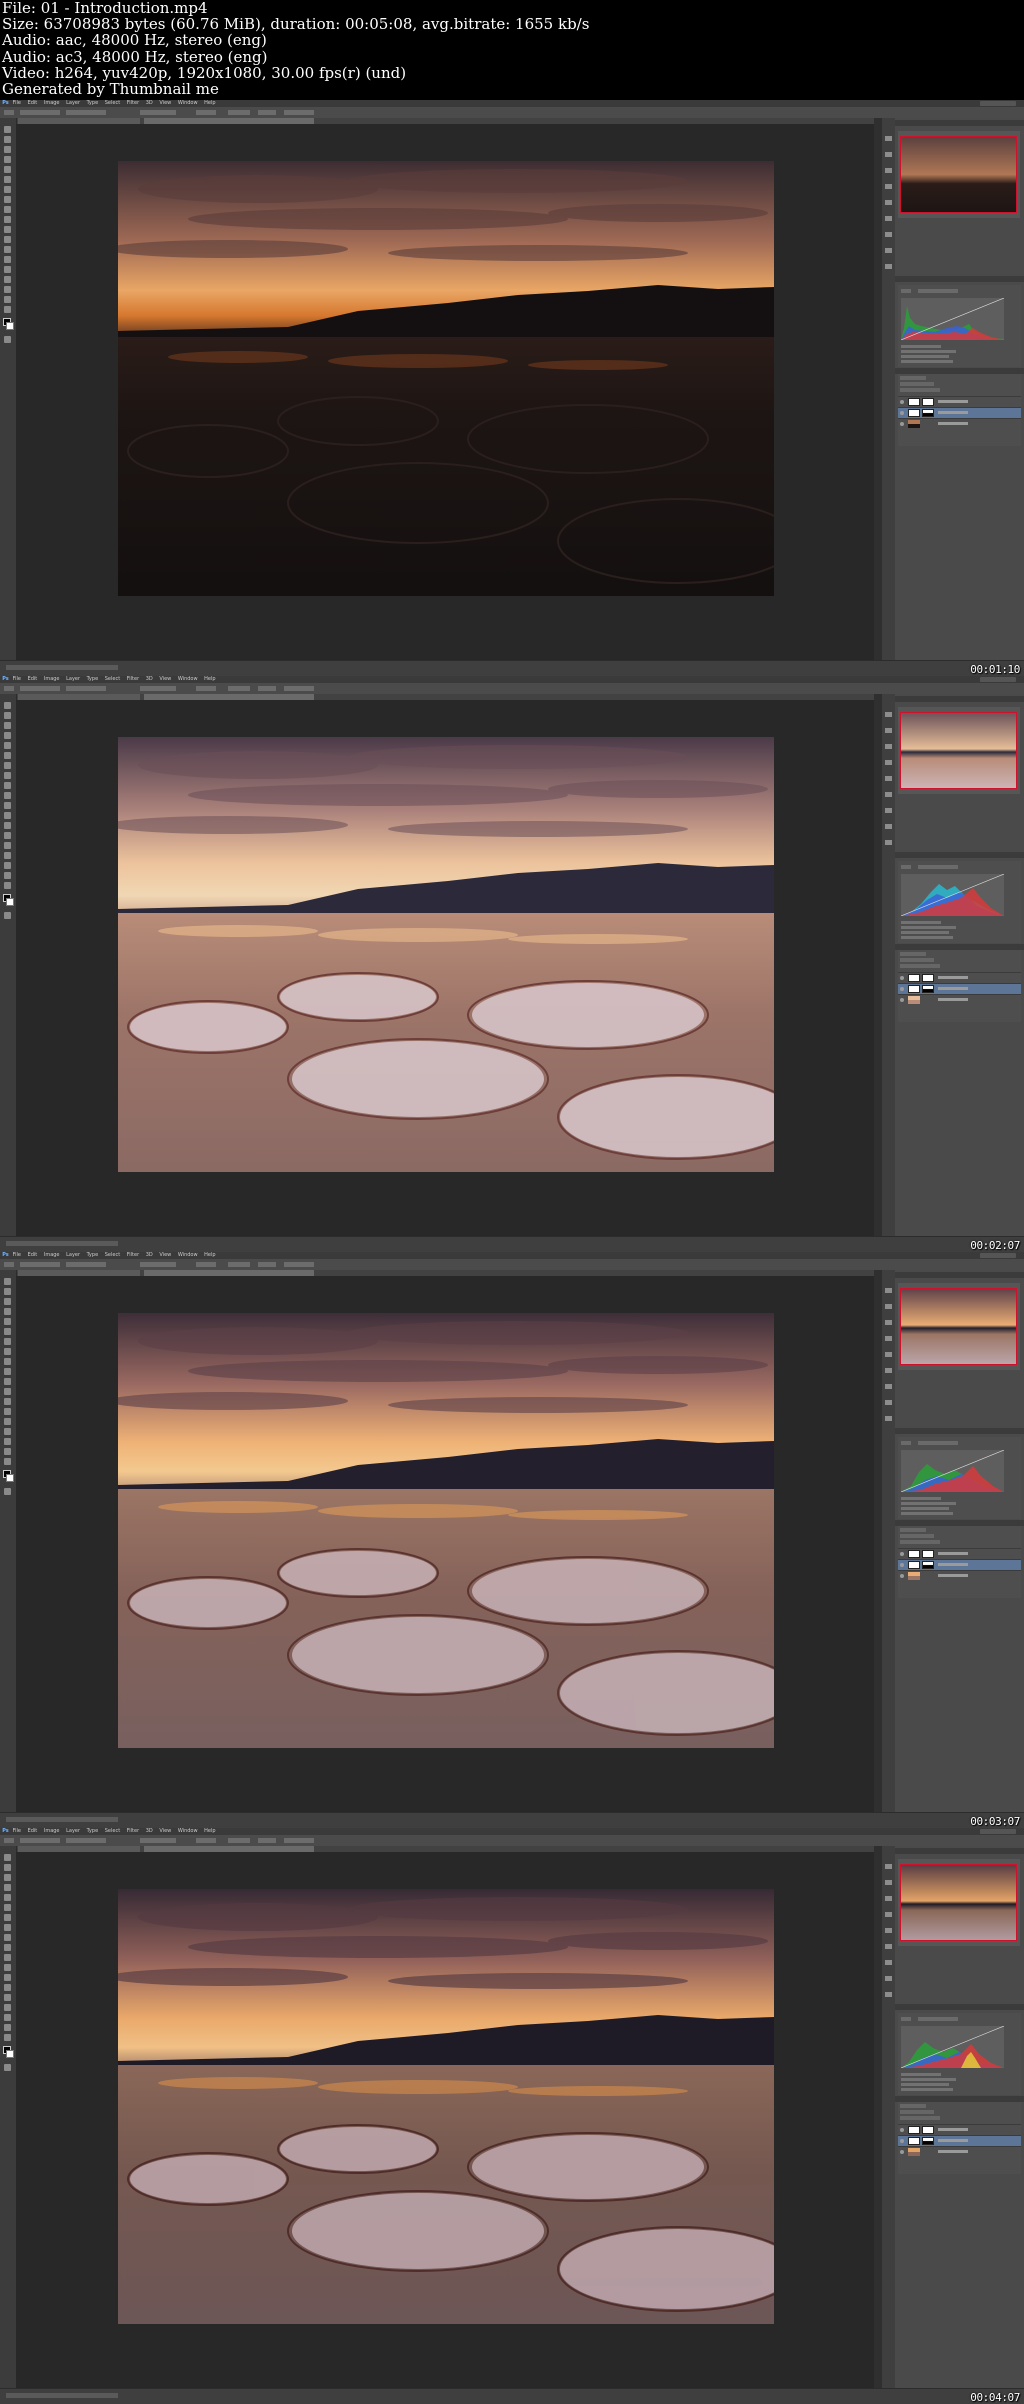 This screenshot has width=1024, height=2404. Describe the element at coordinates (7, 2037) in the screenshot. I see `zoom-tool-icon` at that location.